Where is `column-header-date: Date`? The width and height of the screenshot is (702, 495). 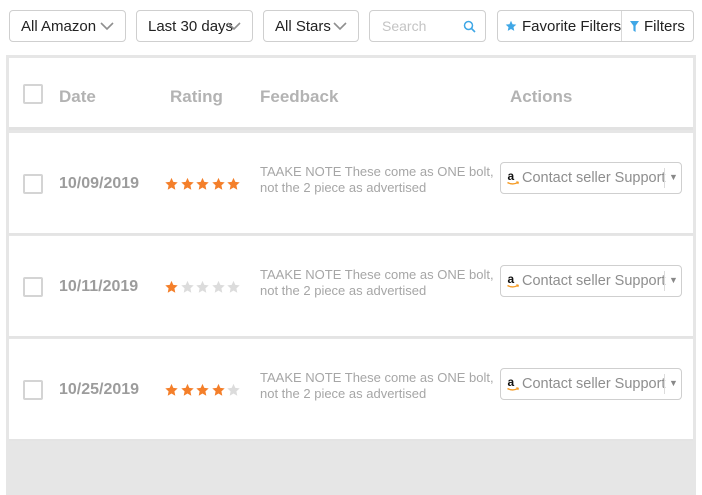 column-header-date: Date is located at coordinates (77, 97).